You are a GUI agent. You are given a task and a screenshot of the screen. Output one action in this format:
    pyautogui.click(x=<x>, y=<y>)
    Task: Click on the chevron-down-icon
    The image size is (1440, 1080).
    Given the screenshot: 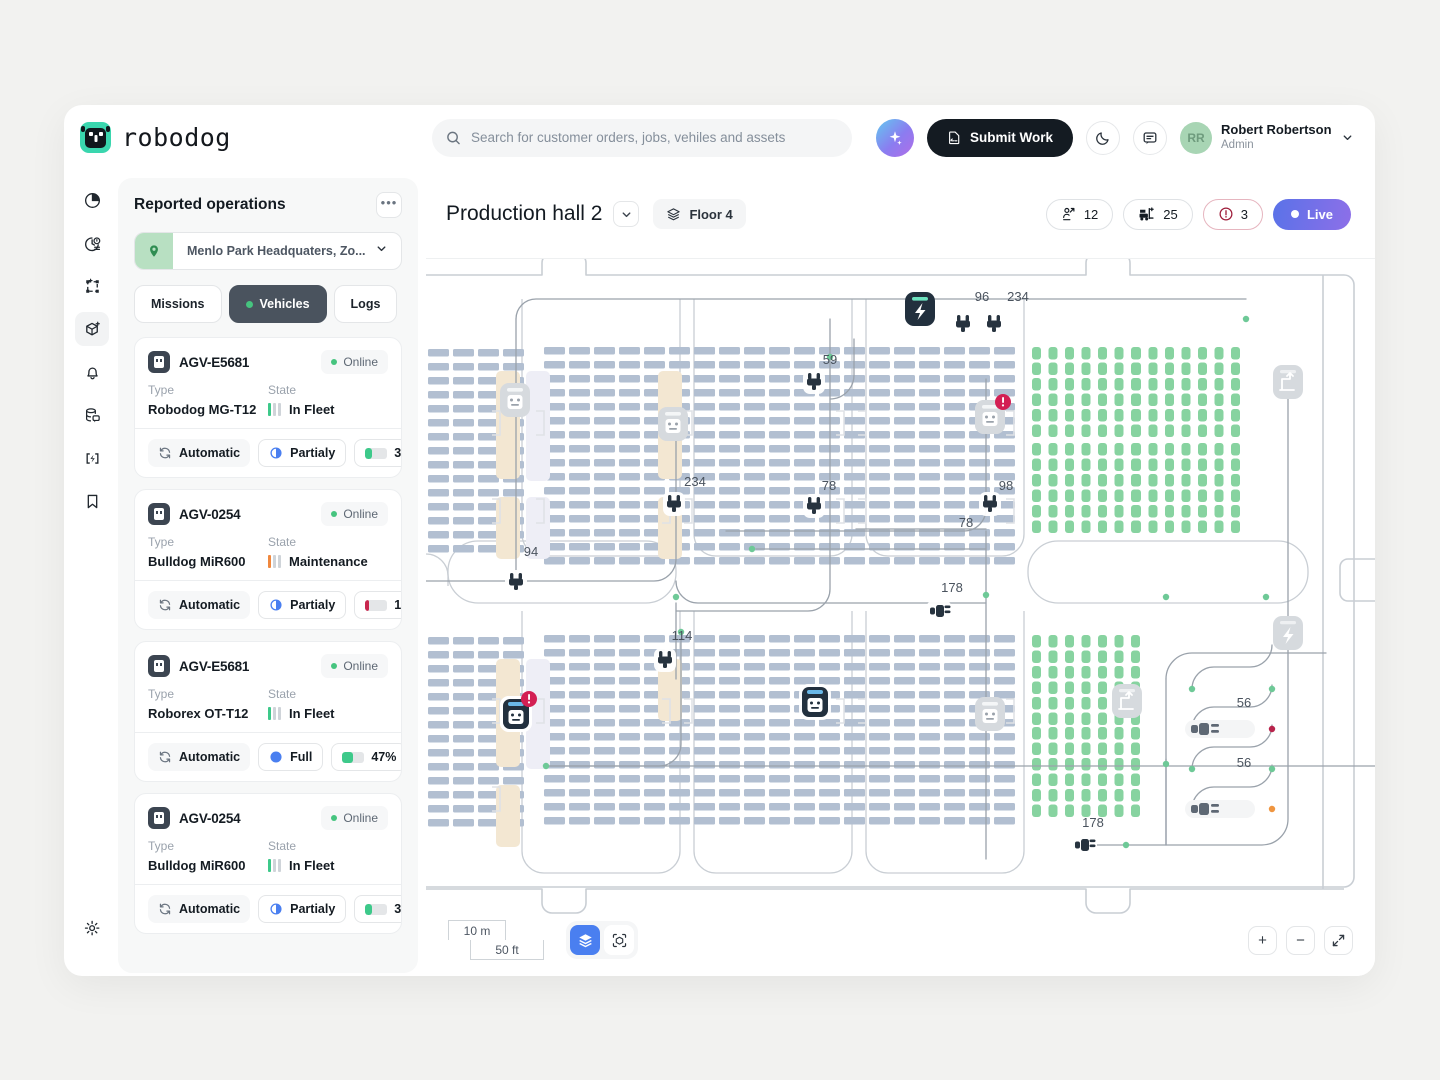 What is the action you would take?
    pyautogui.click(x=626, y=214)
    